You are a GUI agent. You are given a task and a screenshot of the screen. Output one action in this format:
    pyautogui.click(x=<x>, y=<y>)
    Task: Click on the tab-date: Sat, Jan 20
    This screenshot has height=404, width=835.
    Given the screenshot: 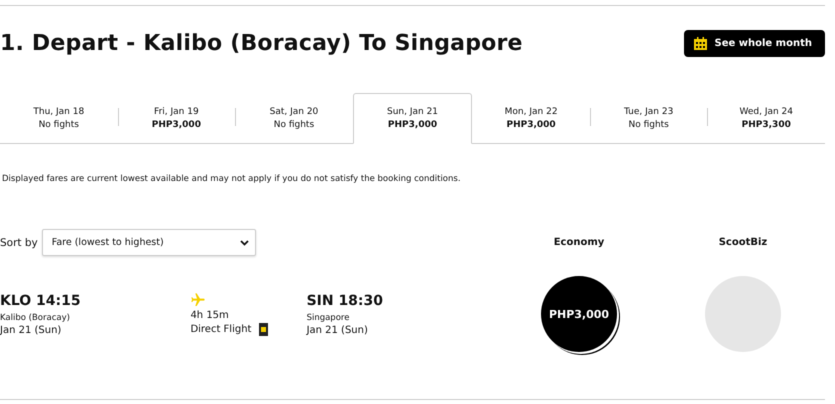 What is the action you would take?
    pyautogui.click(x=294, y=111)
    